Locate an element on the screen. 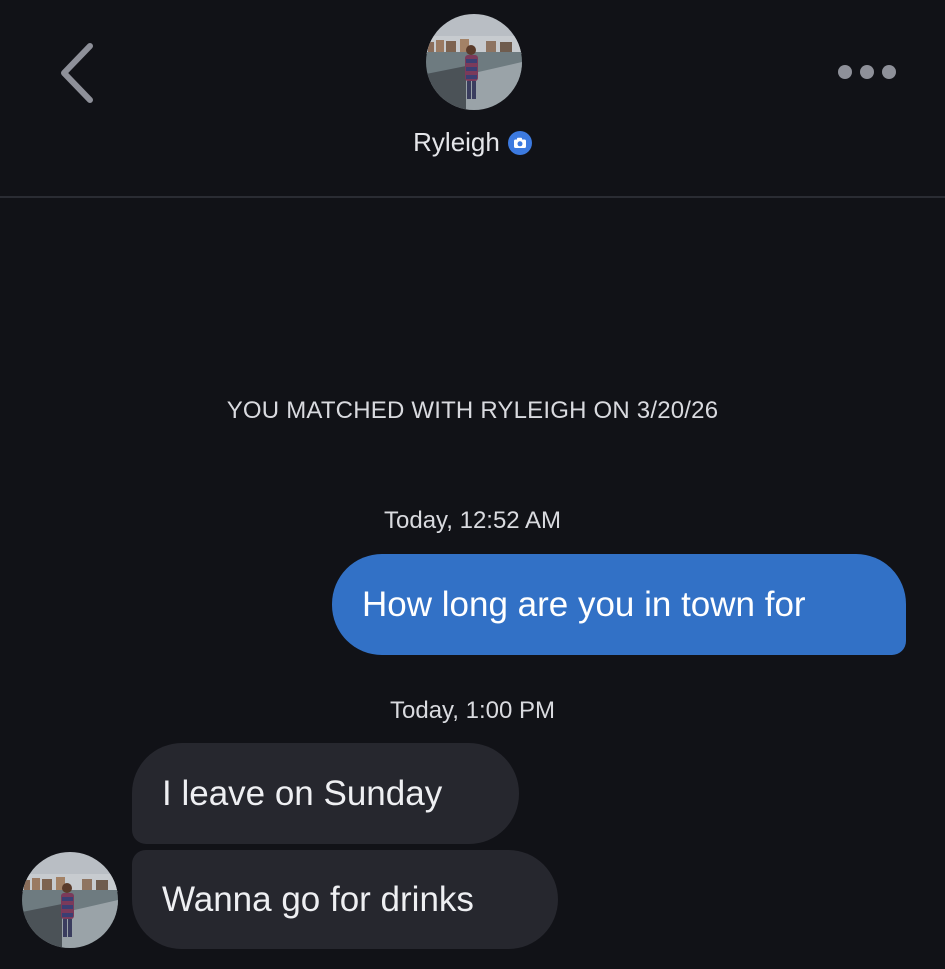 The height and width of the screenshot is (969, 945). sender-avatar is located at coordinates (70, 900).